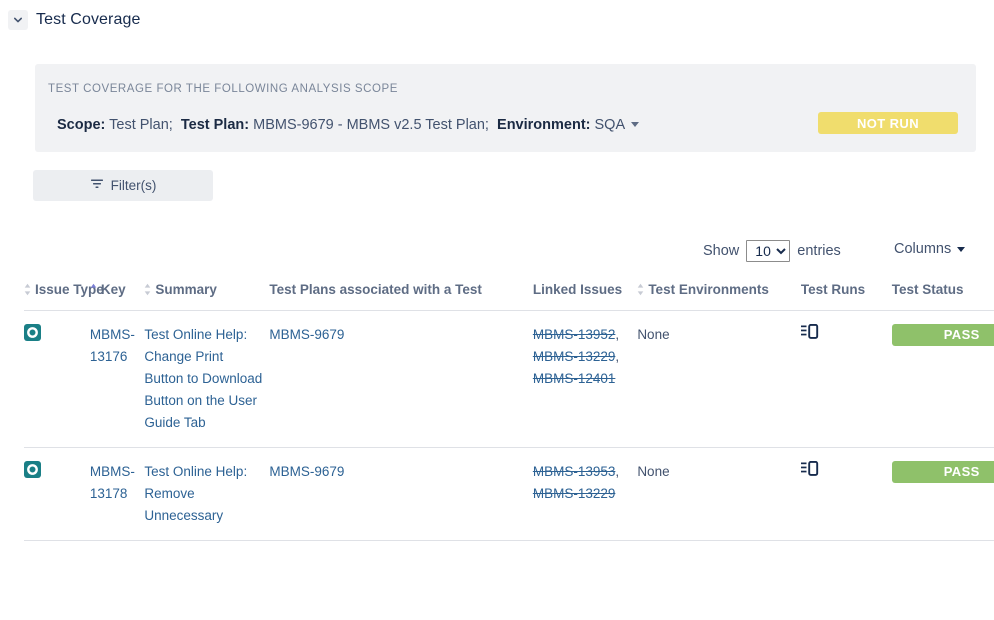 This screenshot has width=994, height=620. What do you see at coordinates (215, 125) in the screenshot?
I see `test-plan-label: Test Plan:` at bounding box center [215, 125].